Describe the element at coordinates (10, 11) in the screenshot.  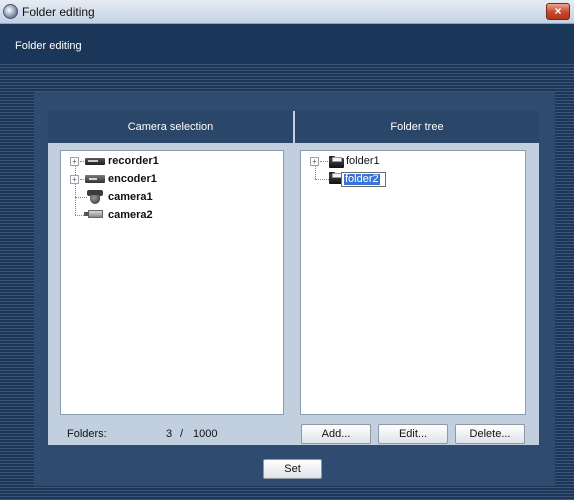
I see `app-icon` at that location.